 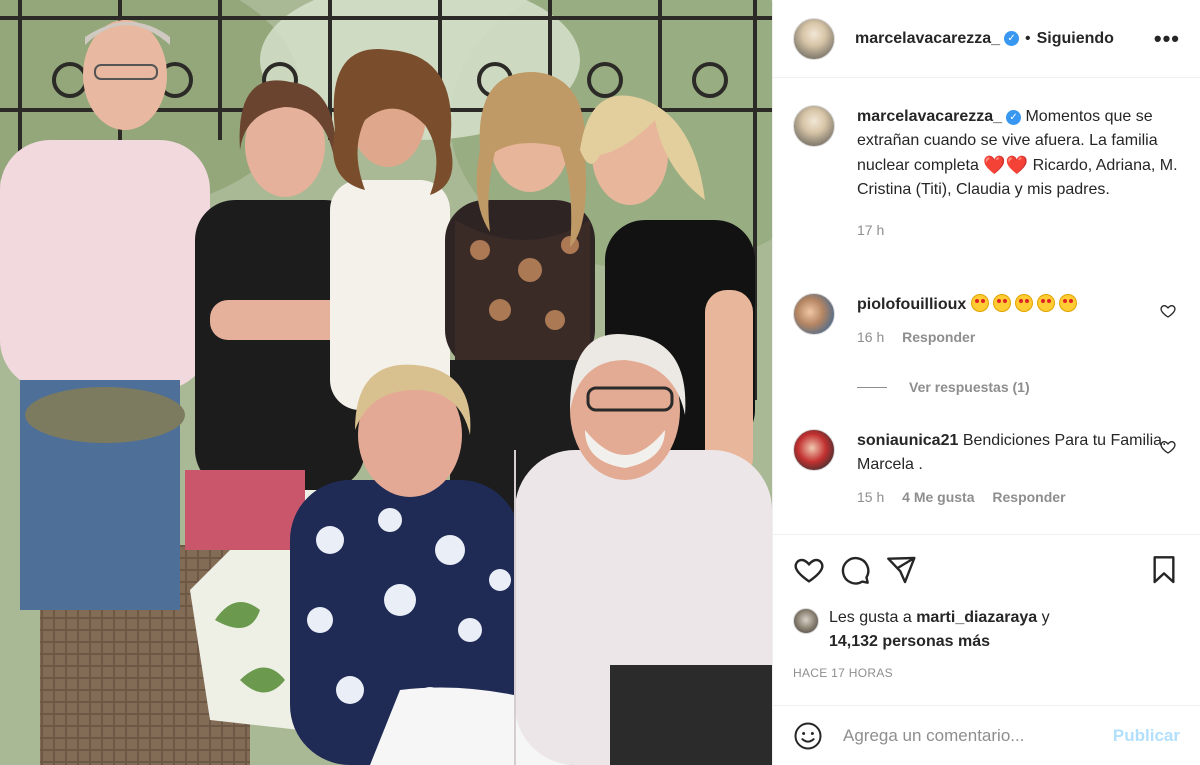 What do you see at coordinates (929, 116) in the screenshot?
I see `caption-username: marcelavacarezza_` at bounding box center [929, 116].